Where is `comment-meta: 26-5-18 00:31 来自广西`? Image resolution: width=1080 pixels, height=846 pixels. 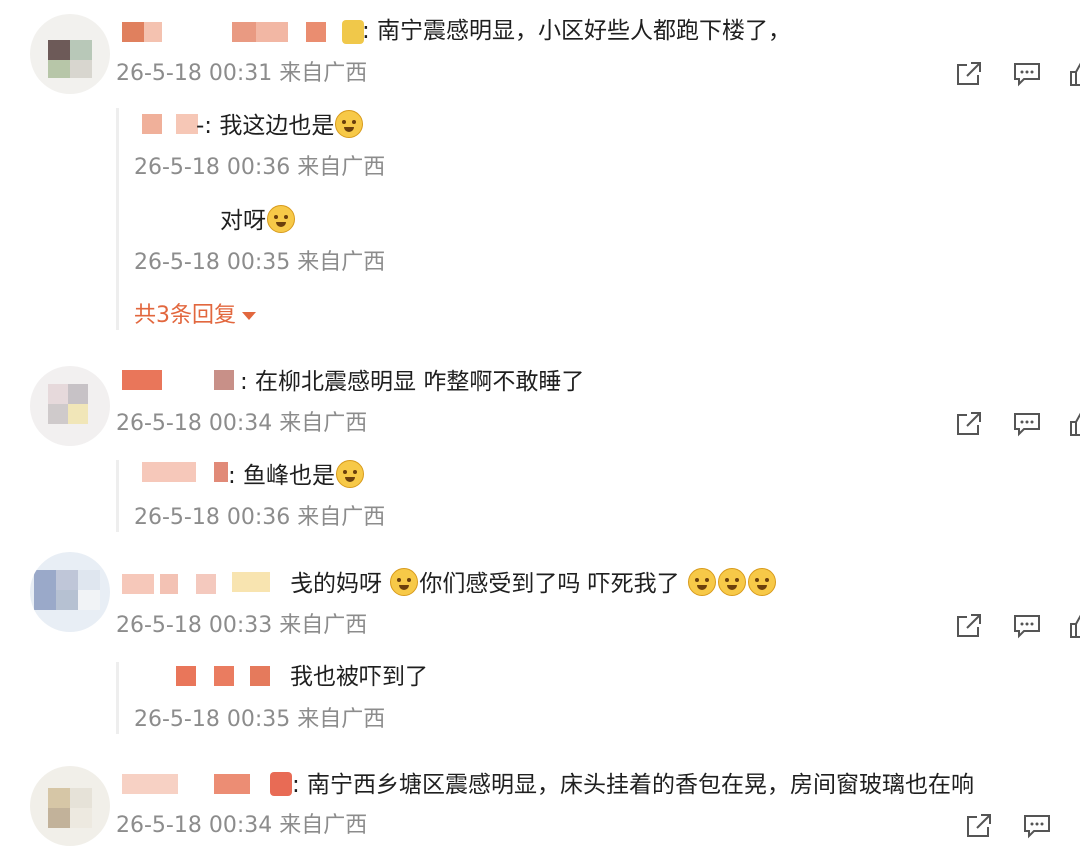
comment-meta: 26-5-18 00:31 来自广西 is located at coordinates (242, 73).